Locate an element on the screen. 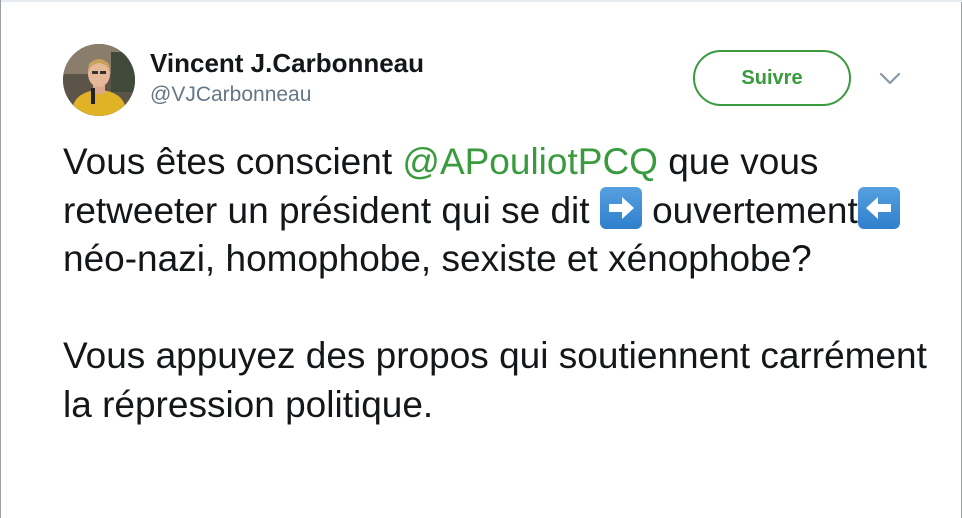 This screenshot has height=518, width=962. author-handle: @VJCarbonneau is located at coordinates (230, 95).